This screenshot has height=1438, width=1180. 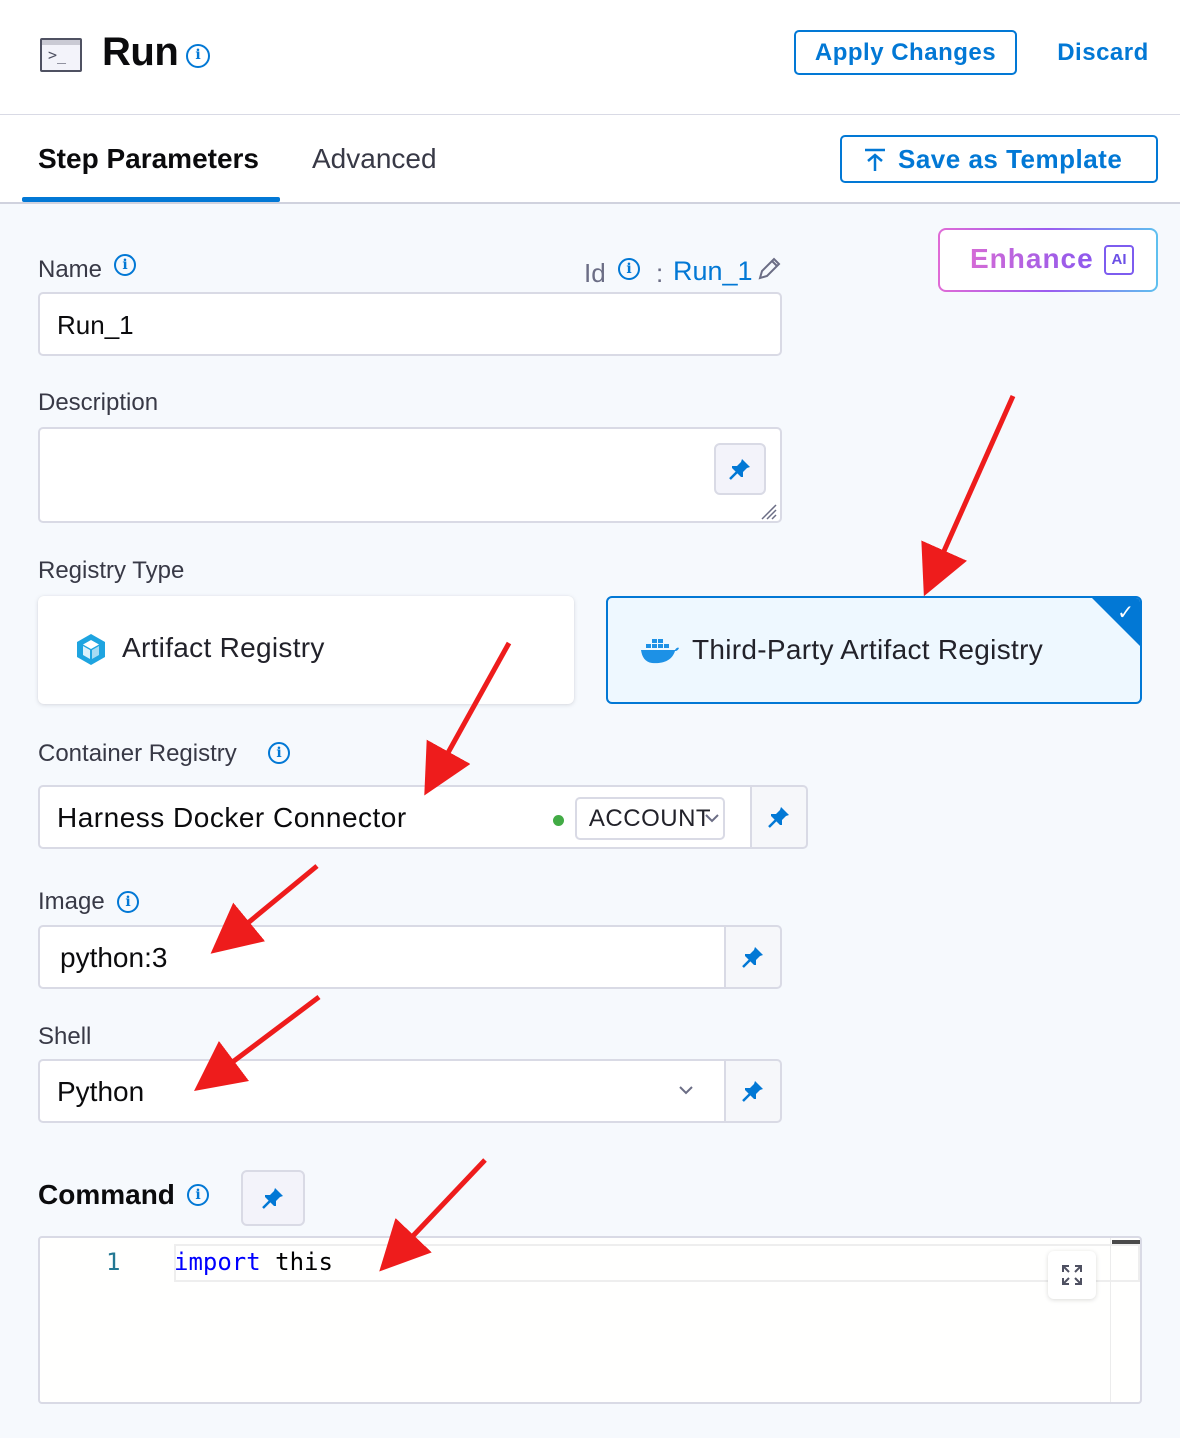 What do you see at coordinates (91, 649) in the screenshot?
I see `artifact-registry-icon` at bounding box center [91, 649].